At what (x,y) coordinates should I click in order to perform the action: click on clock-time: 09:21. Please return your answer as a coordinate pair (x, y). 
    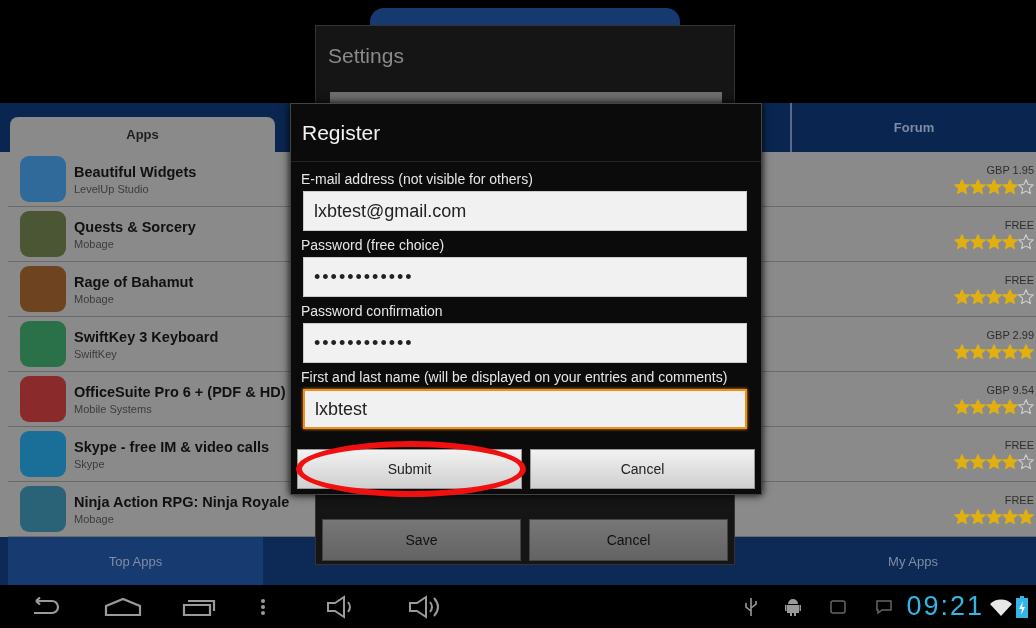
    Looking at the image, I should click on (945, 606).